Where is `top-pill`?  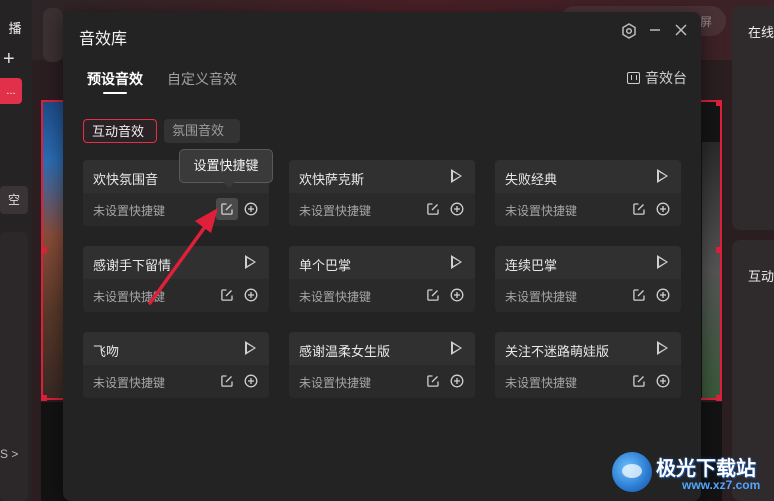
top-pill is located at coordinates (53, 35).